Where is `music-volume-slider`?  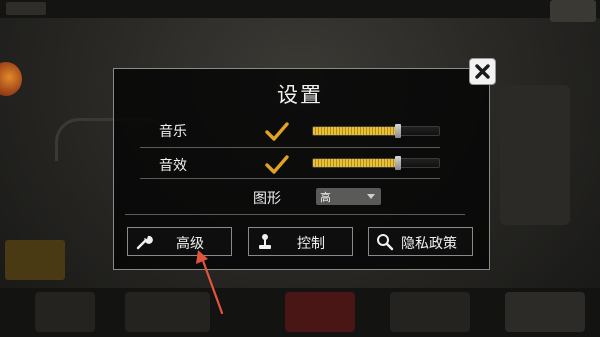
music-volume-slider is located at coordinates (376, 131).